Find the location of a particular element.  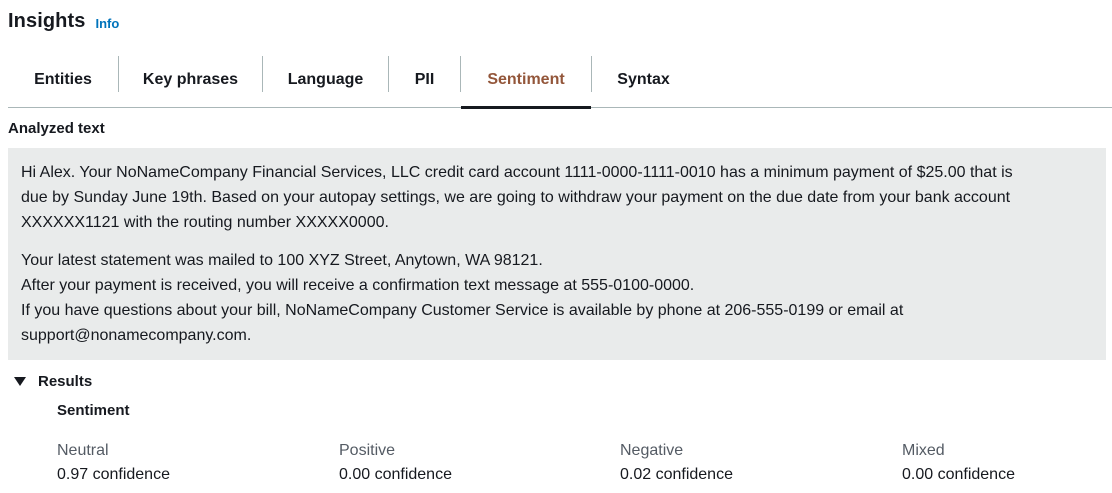

results-toggle: Results is located at coordinates (53, 381).